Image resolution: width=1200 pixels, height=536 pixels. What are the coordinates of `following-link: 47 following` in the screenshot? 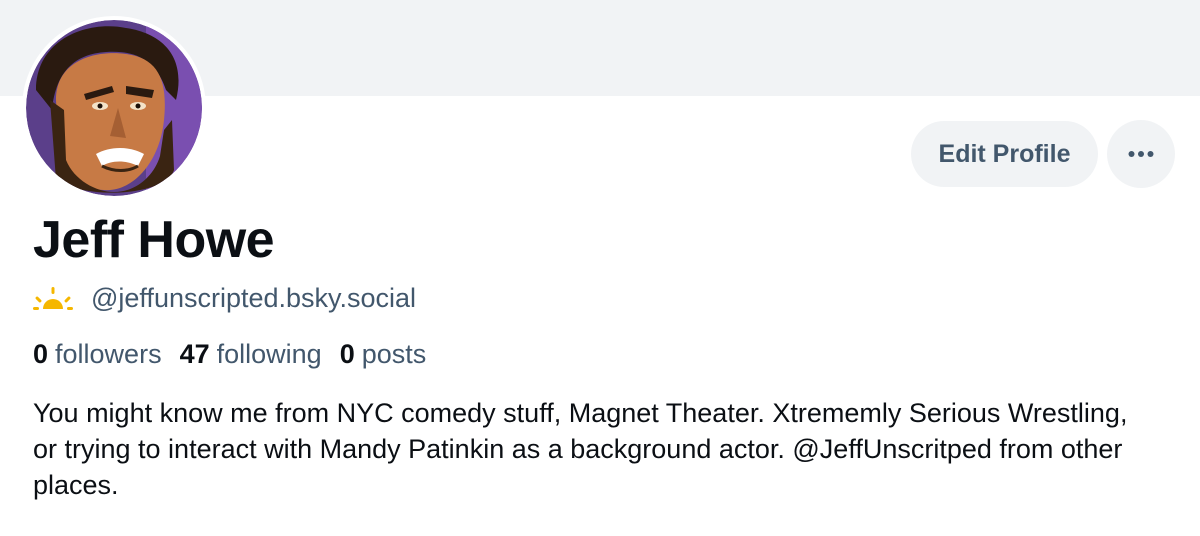 It's located at (251, 354).